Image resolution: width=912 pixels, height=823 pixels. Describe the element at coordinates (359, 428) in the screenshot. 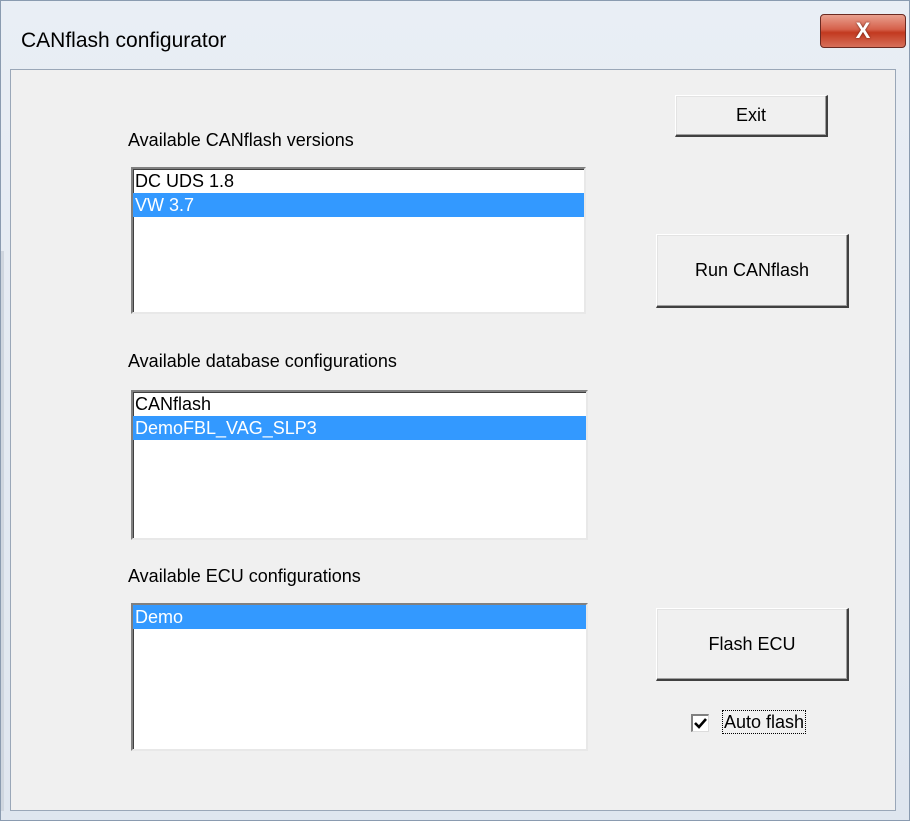

I see `databases-item: DemoFBL_VAG_SLP3` at that location.